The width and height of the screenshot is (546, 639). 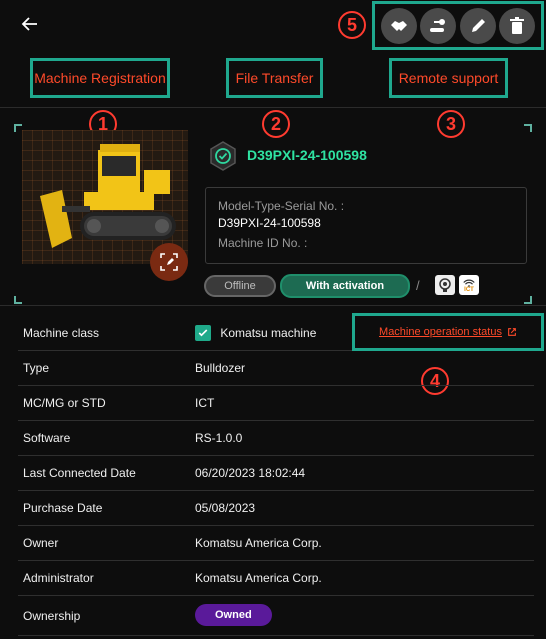 I want to click on detail-row-last-connected: Last Connected Date 06/20/2023 18:02:44, so click(x=276, y=473).